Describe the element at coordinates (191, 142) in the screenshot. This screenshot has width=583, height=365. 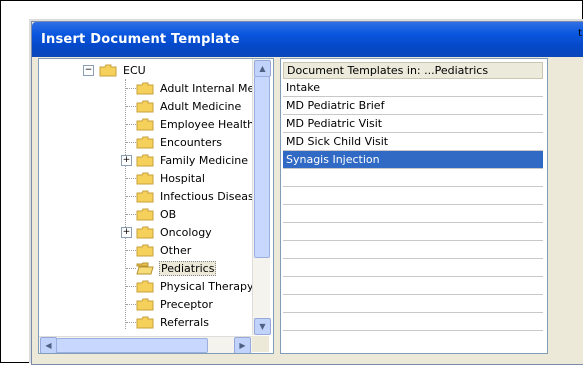
I see `tree-item-label: Encounters` at that location.